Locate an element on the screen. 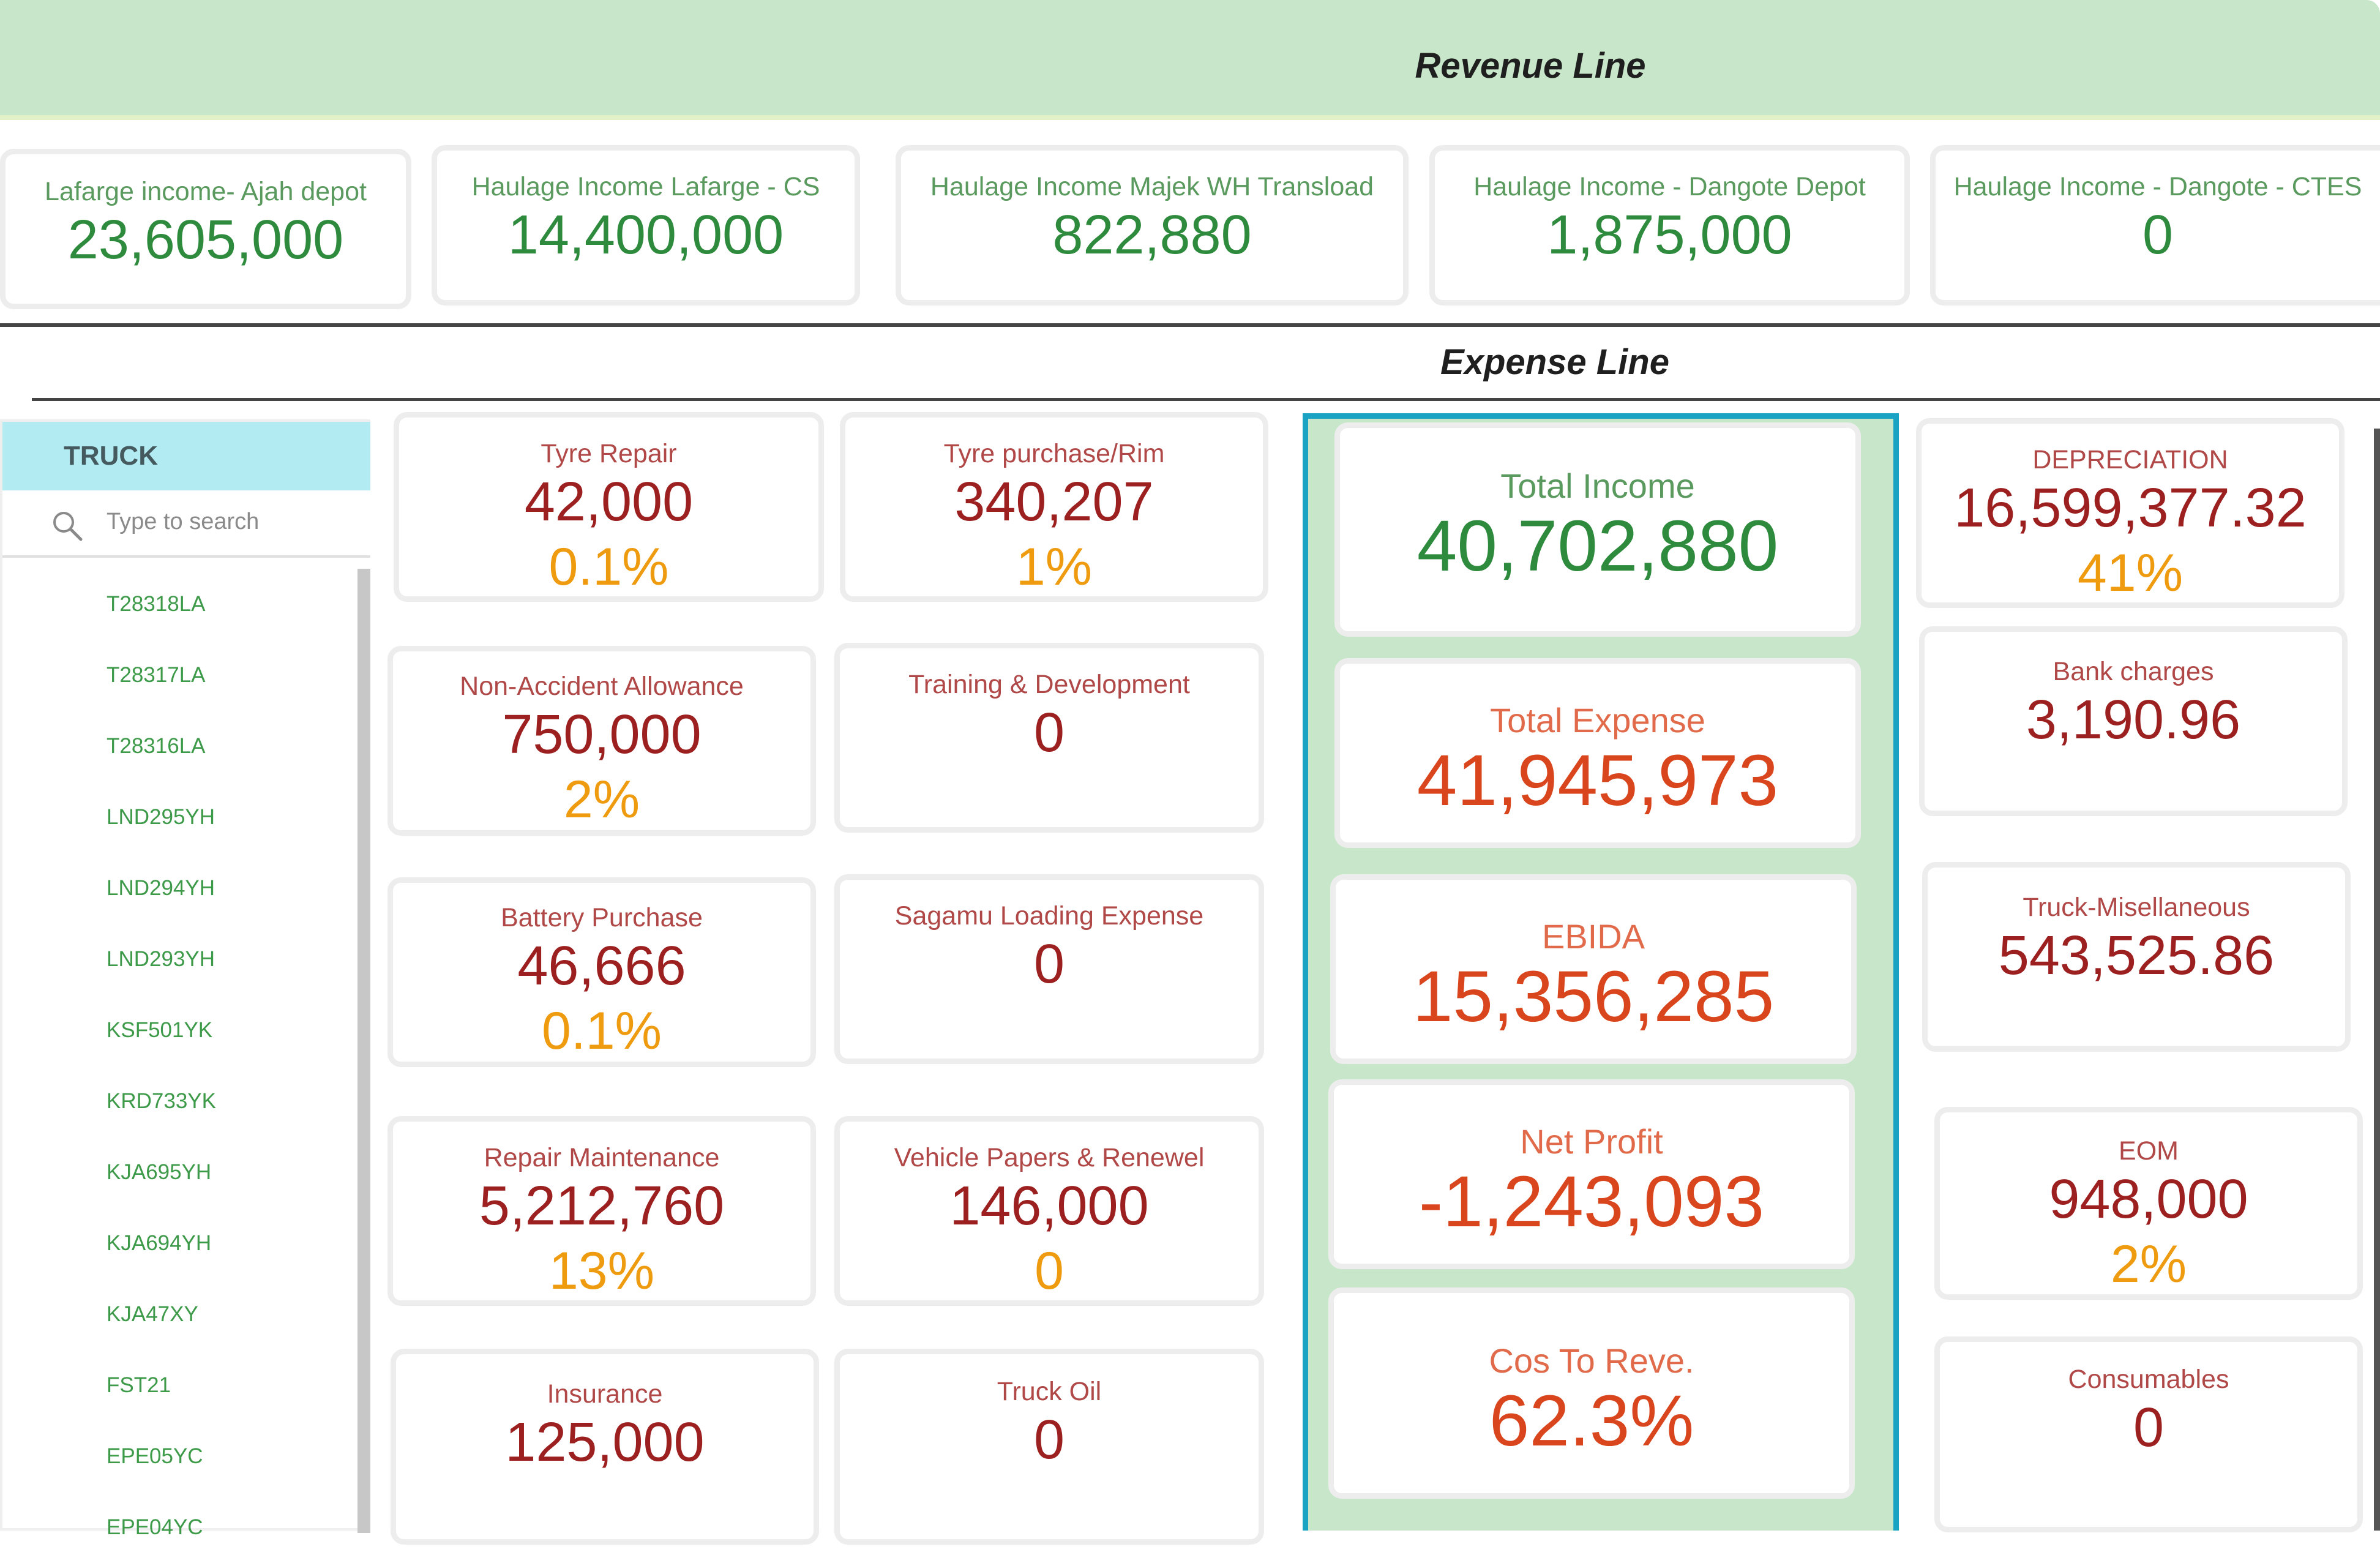 The width and height of the screenshot is (2380, 1563). expense-card: EOM 948,000 2% is located at coordinates (2148, 1203).